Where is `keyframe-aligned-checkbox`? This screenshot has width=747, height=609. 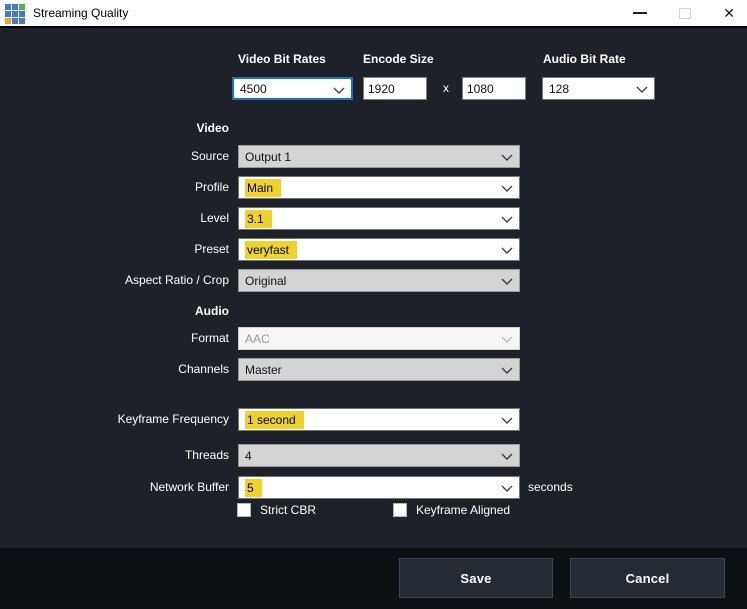
keyframe-aligned-checkbox is located at coordinates (400, 510).